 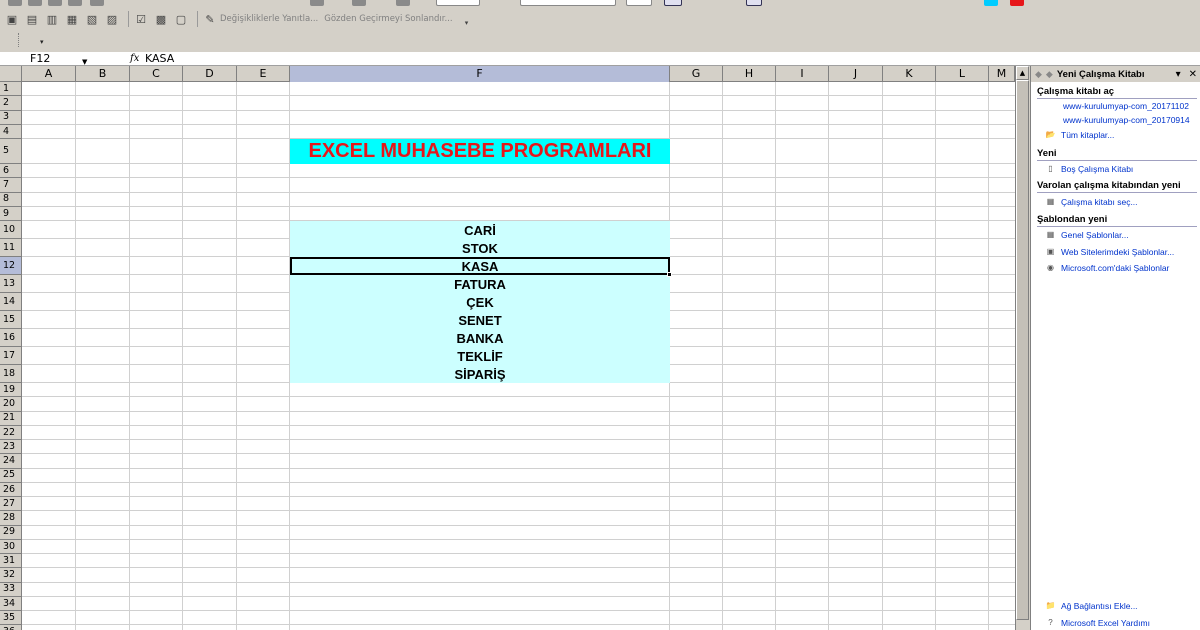 What do you see at coordinates (210, 19) in the screenshot?
I see `reply-icon: ✎` at bounding box center [210, 19].